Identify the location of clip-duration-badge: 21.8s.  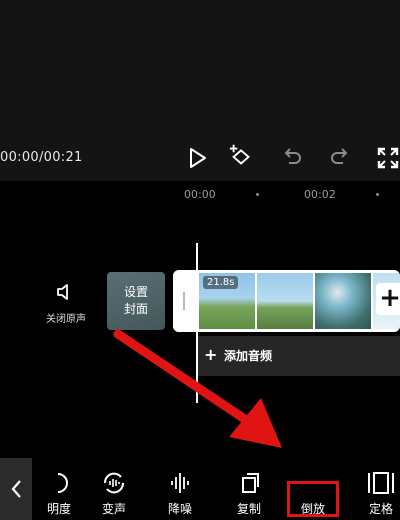
(221, 282).